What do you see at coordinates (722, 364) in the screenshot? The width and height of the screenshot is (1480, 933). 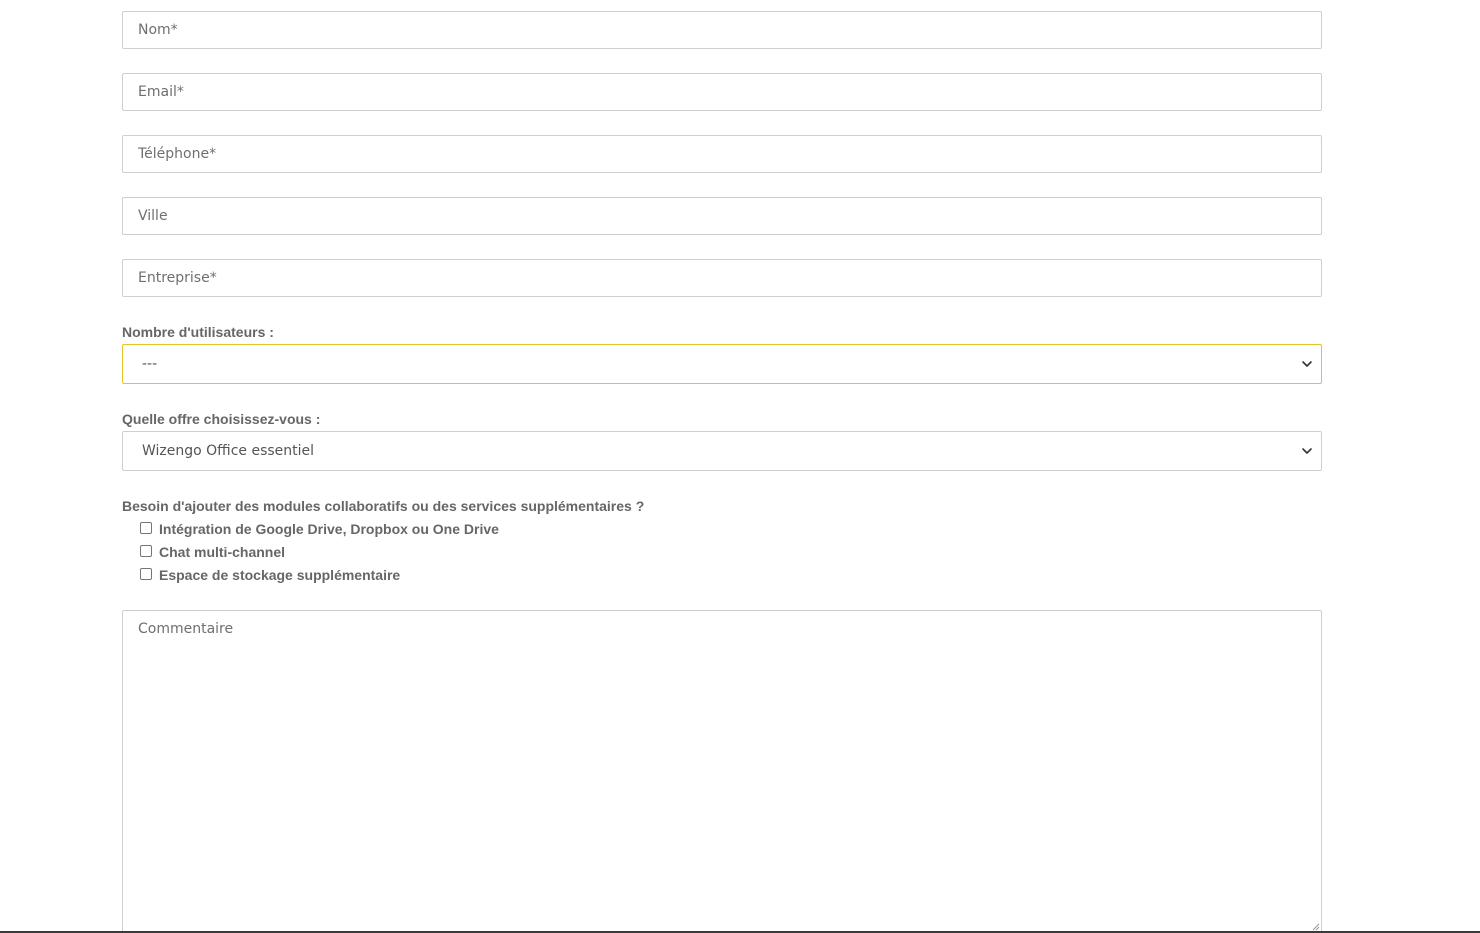 I see `users-count-select: ---` at bounding box center [722, 364].